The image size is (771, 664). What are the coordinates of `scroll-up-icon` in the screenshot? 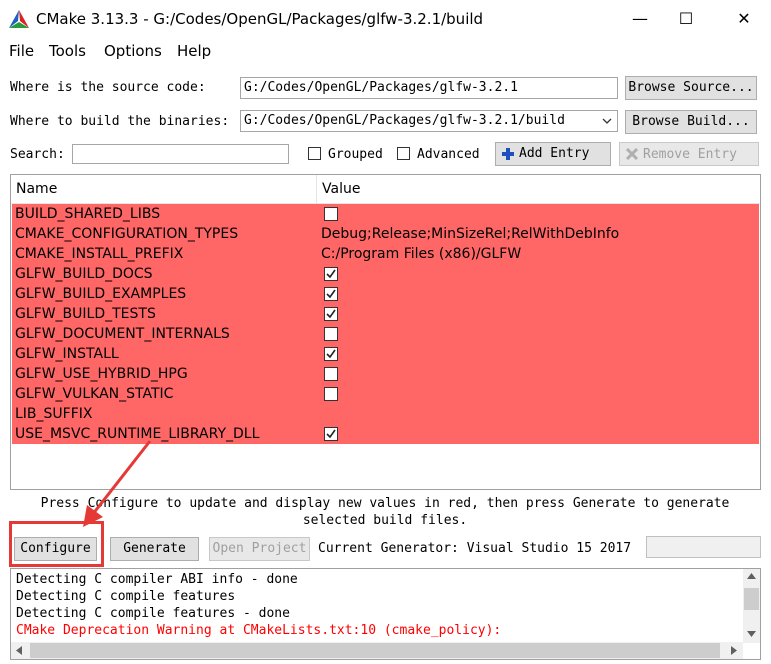 It's located at (751, 576).